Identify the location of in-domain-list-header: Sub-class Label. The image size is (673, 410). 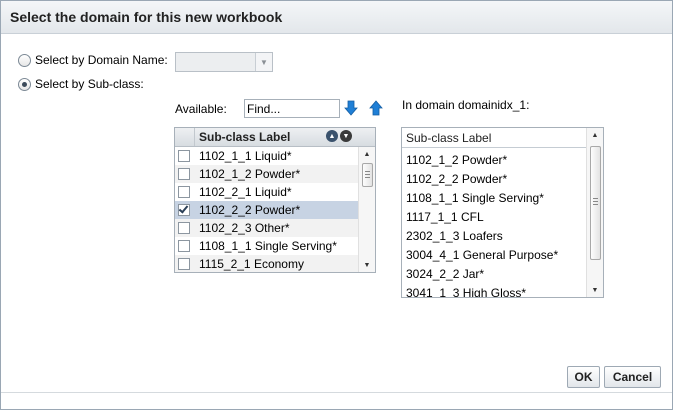
(494, 138).